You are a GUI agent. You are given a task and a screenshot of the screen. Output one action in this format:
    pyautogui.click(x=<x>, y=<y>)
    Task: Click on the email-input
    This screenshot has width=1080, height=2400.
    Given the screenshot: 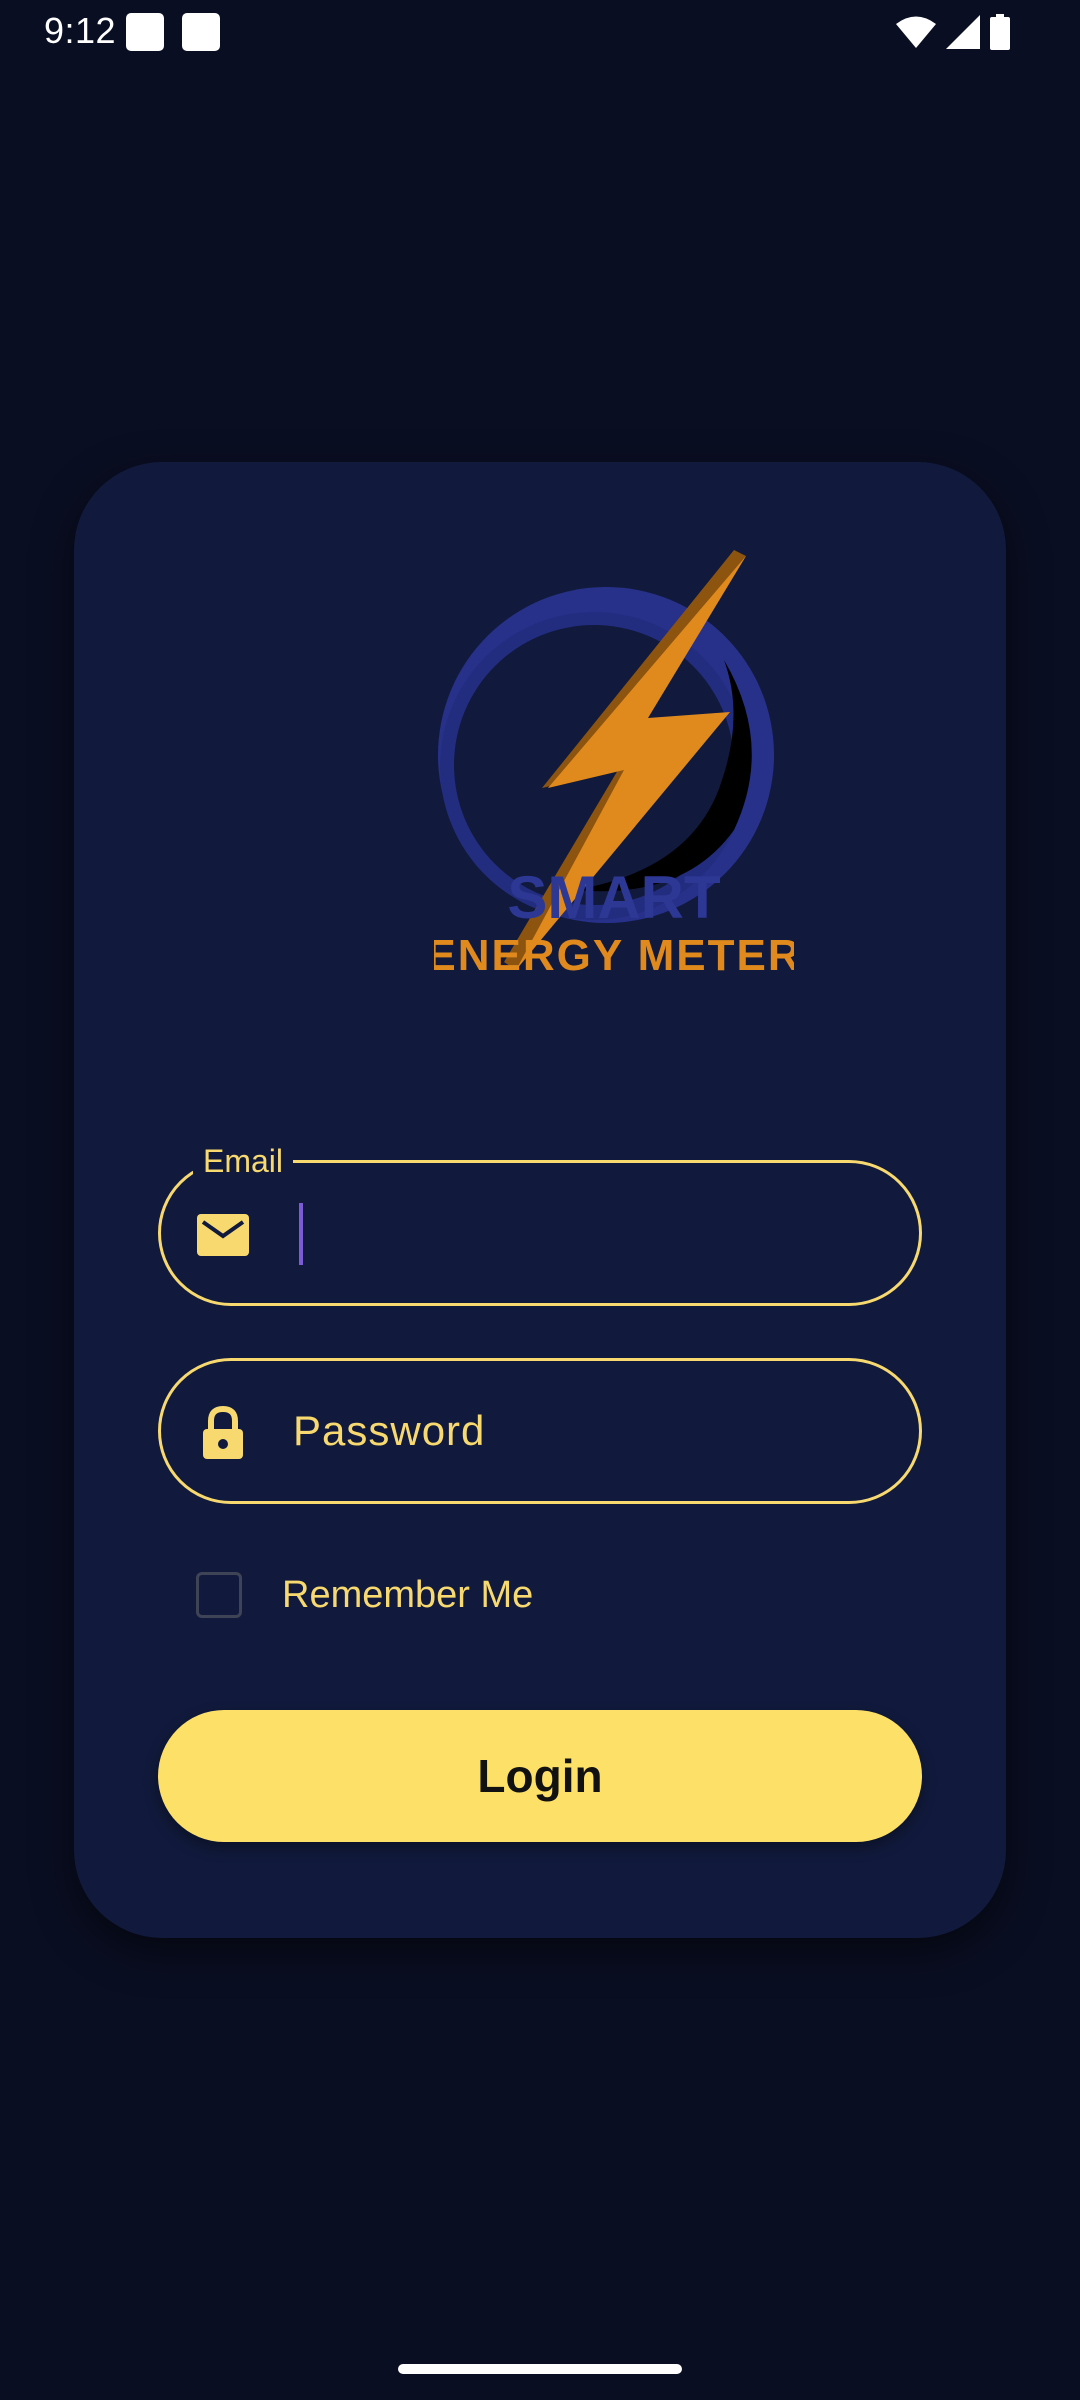 What is the action you would take?
    pyautogui.click(x=593, y=1233)
    